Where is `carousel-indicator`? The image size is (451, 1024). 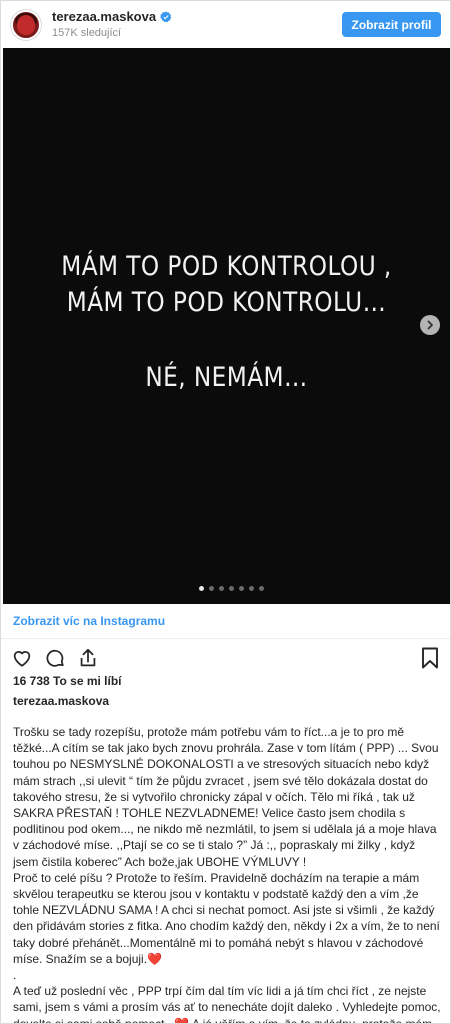 carousel-indicator is located at coordinates (231, 588).